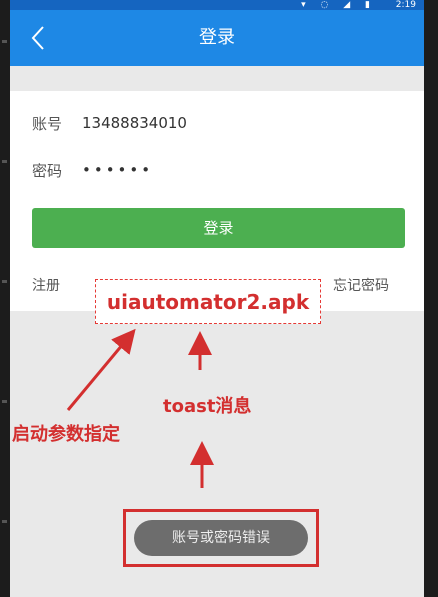 The image size is (438, 597). What do you see at coordinates (5, 298) in the screenshot?
I see `screen-edge` at bounding box center [5, 298].